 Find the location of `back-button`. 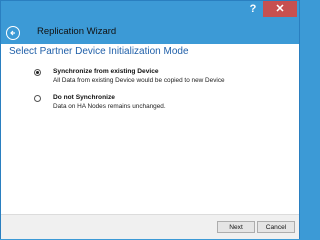

back-button is located at coordinates (13, 33).